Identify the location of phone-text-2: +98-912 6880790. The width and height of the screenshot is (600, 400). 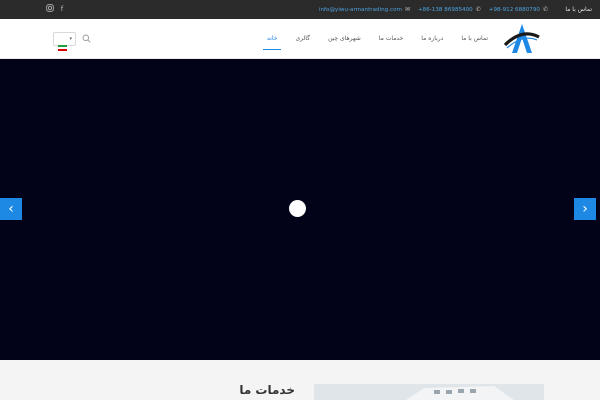
(514, 10).